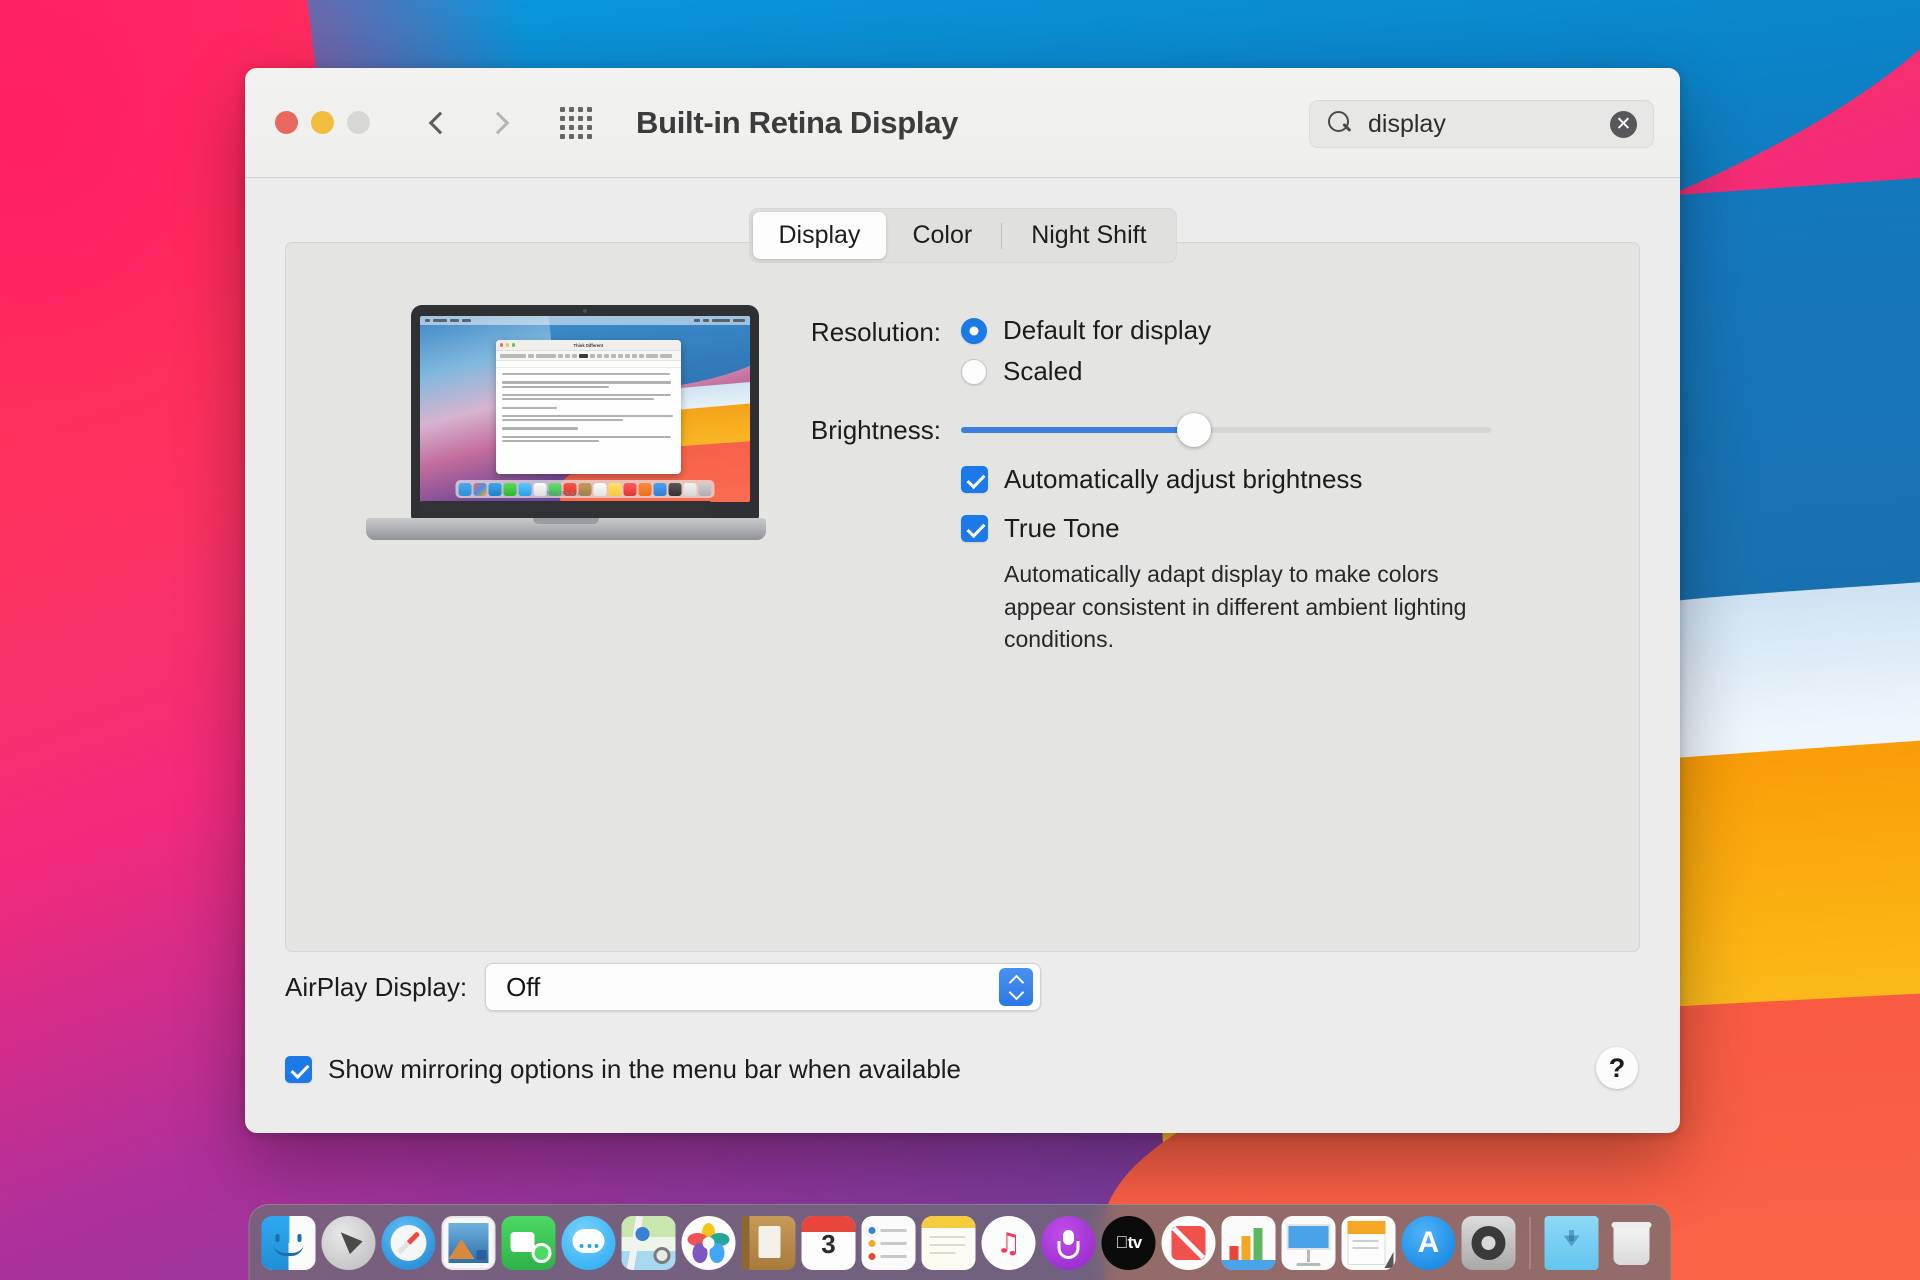 The image size is (1920, 1280). What do you see at coordinates (585, 311) in the screenshot?
I see `macbook-camera-icon` at bounding box center [585, 311].